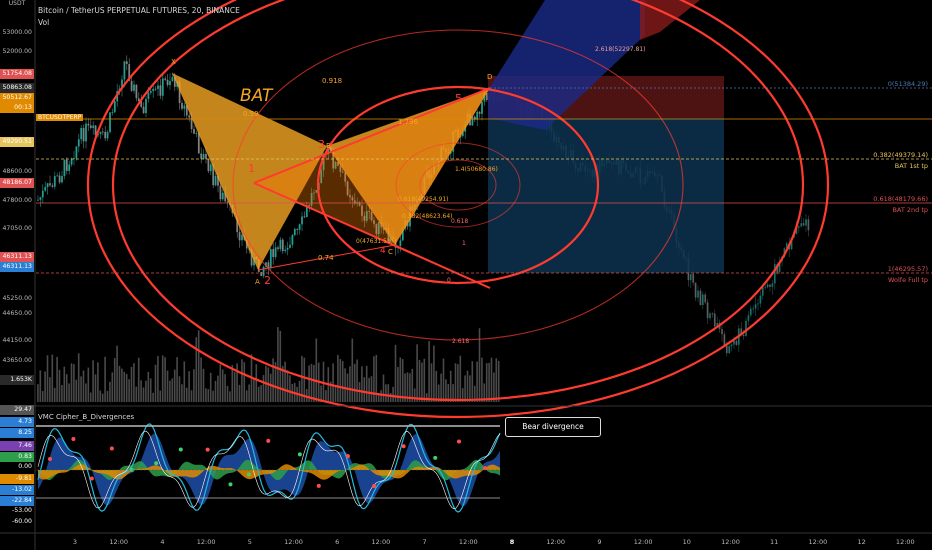  Describe the element at coordinates (17, 183) in the screenshot. I see `price-axis-label: 48186.07` at that location.